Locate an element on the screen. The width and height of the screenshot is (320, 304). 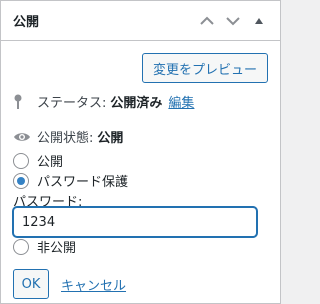
radio-private-label: 非公開 is located at coordinates (57, 248).